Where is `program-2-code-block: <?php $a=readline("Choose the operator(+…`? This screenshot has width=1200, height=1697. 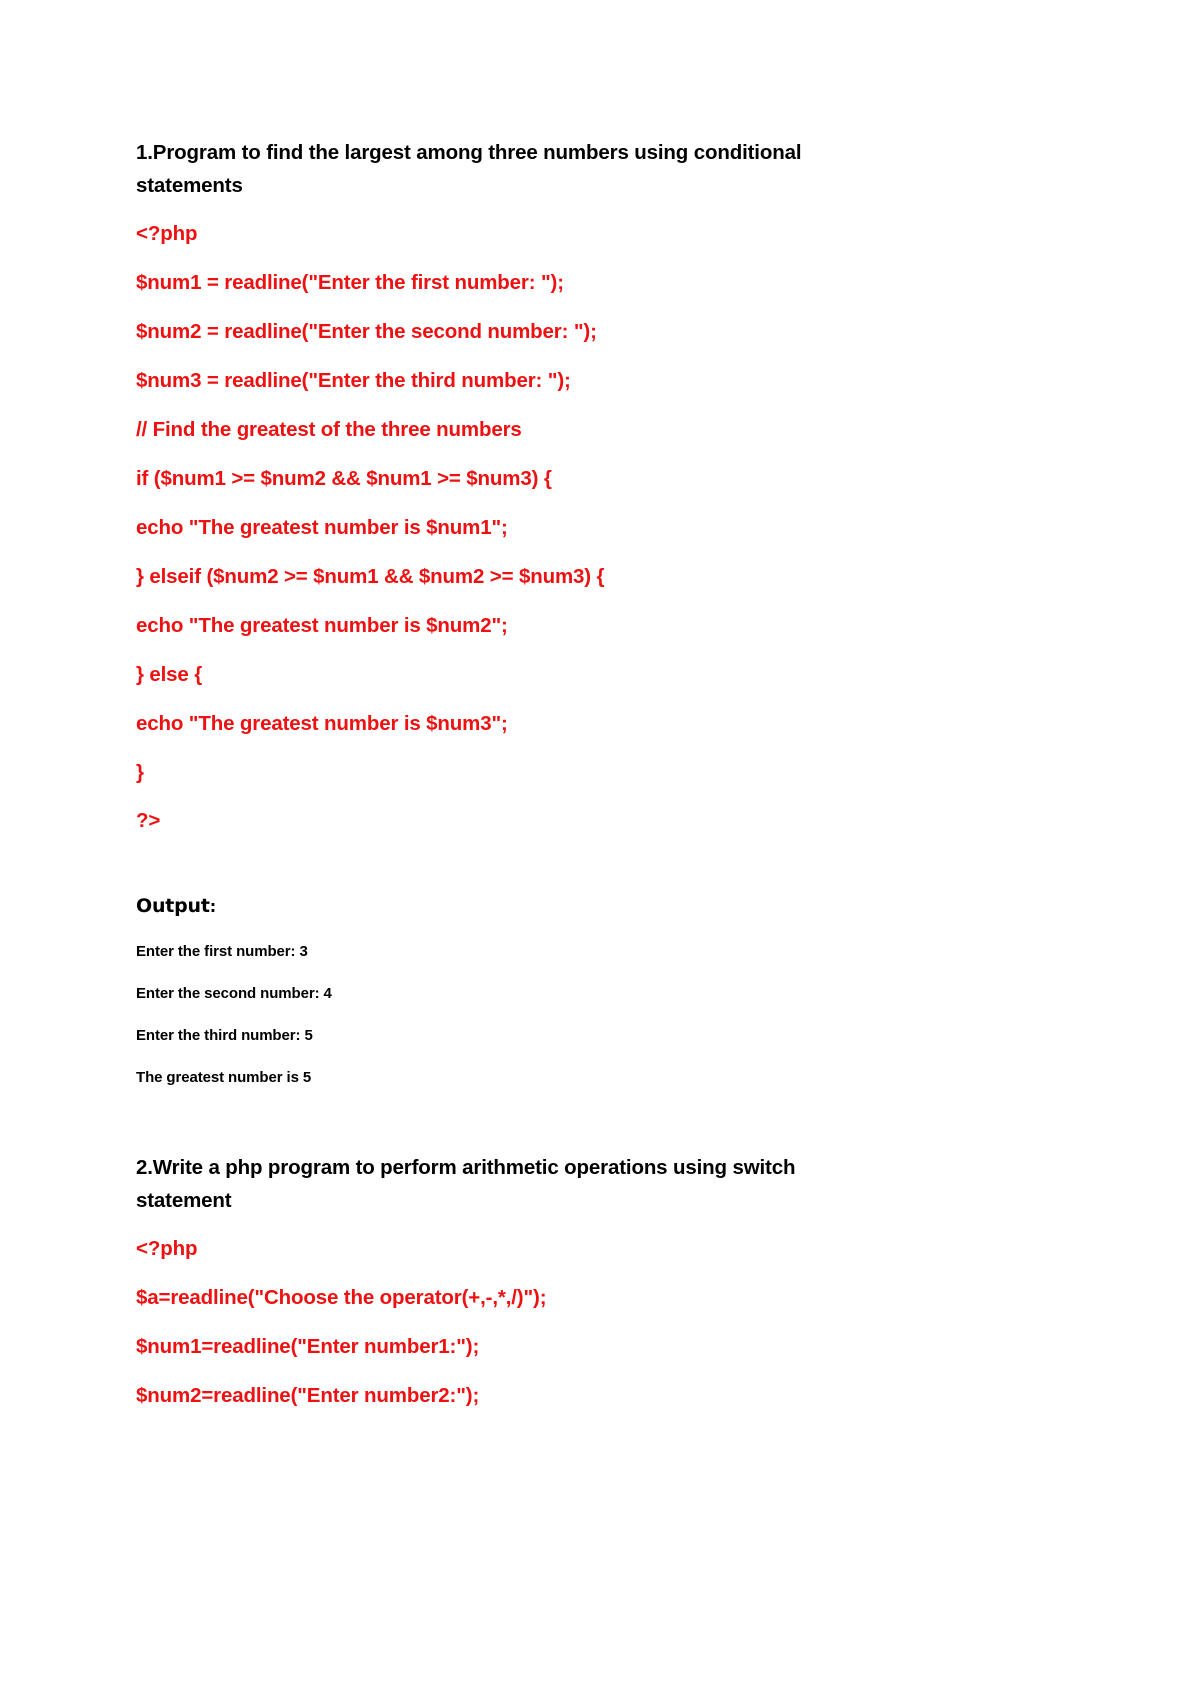
program-2-code-block: <?php $a=readline("Choose the operator(+… is located at coordinates (516, 1322).